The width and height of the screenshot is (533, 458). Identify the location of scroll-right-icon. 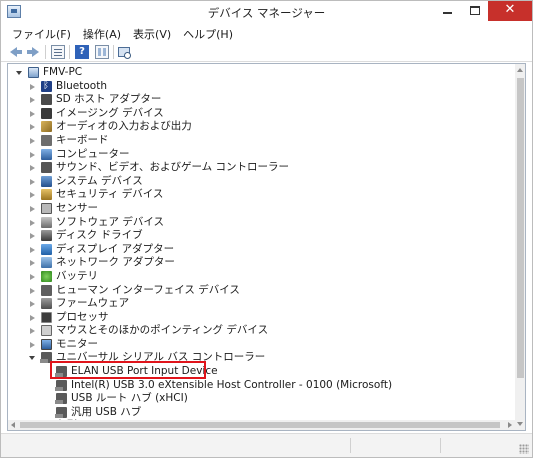
(510, 425).